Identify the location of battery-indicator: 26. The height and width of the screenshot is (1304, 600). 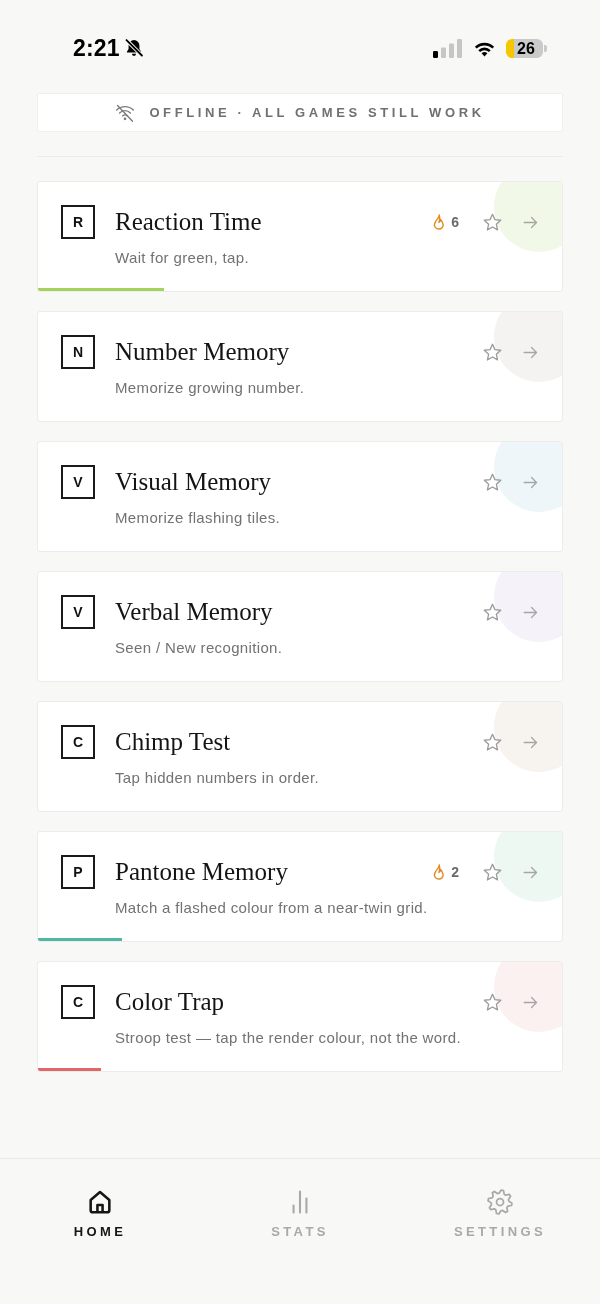
(526, 48).